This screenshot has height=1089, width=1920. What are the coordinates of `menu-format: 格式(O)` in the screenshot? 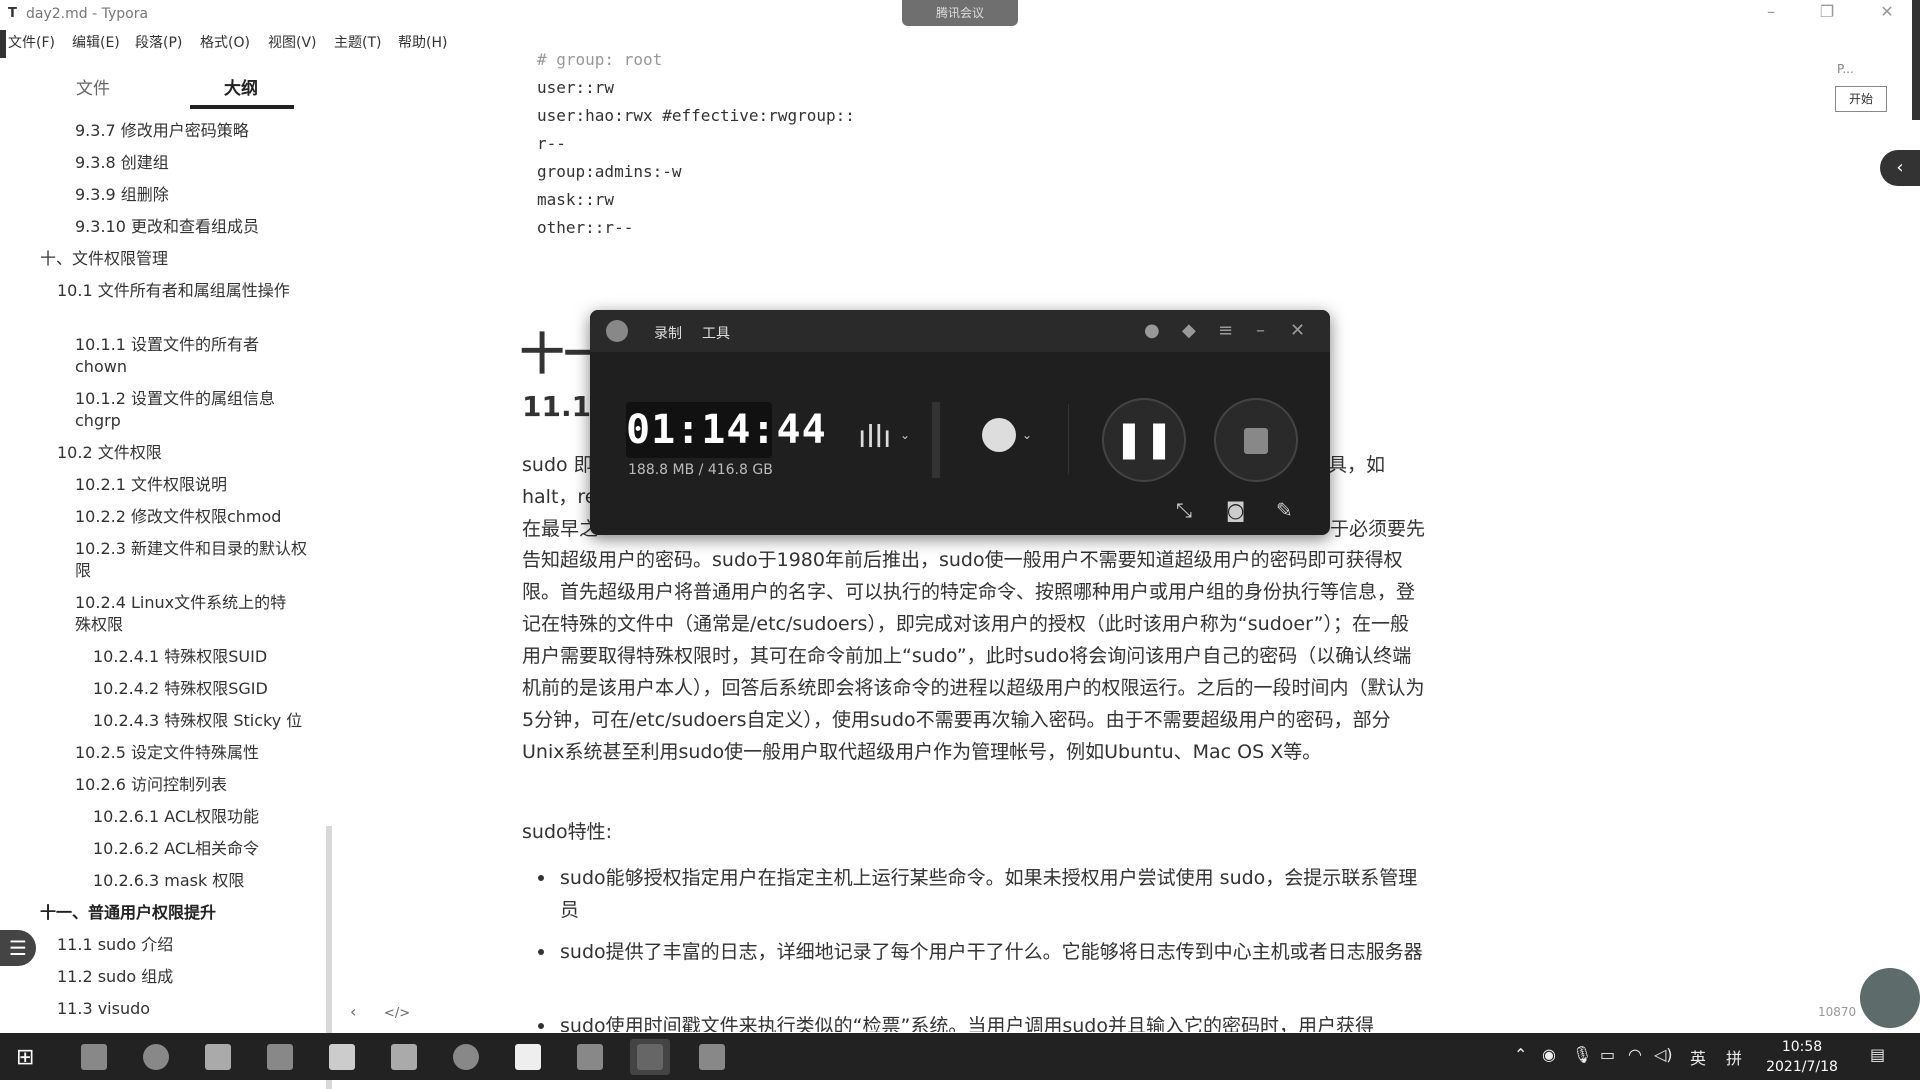 It's located at (225, 42).